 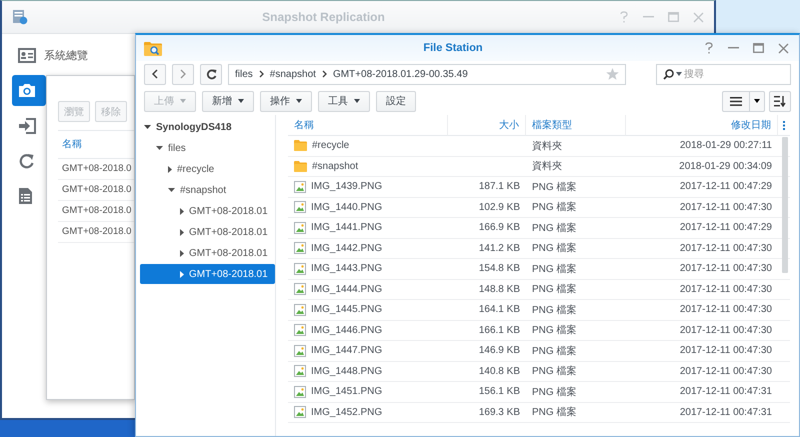 What do you see at coordinates (368, 392) in the screenshot?
I see `file-name-cell: IMG_1451.PNG` at bounding box center [368, 392].